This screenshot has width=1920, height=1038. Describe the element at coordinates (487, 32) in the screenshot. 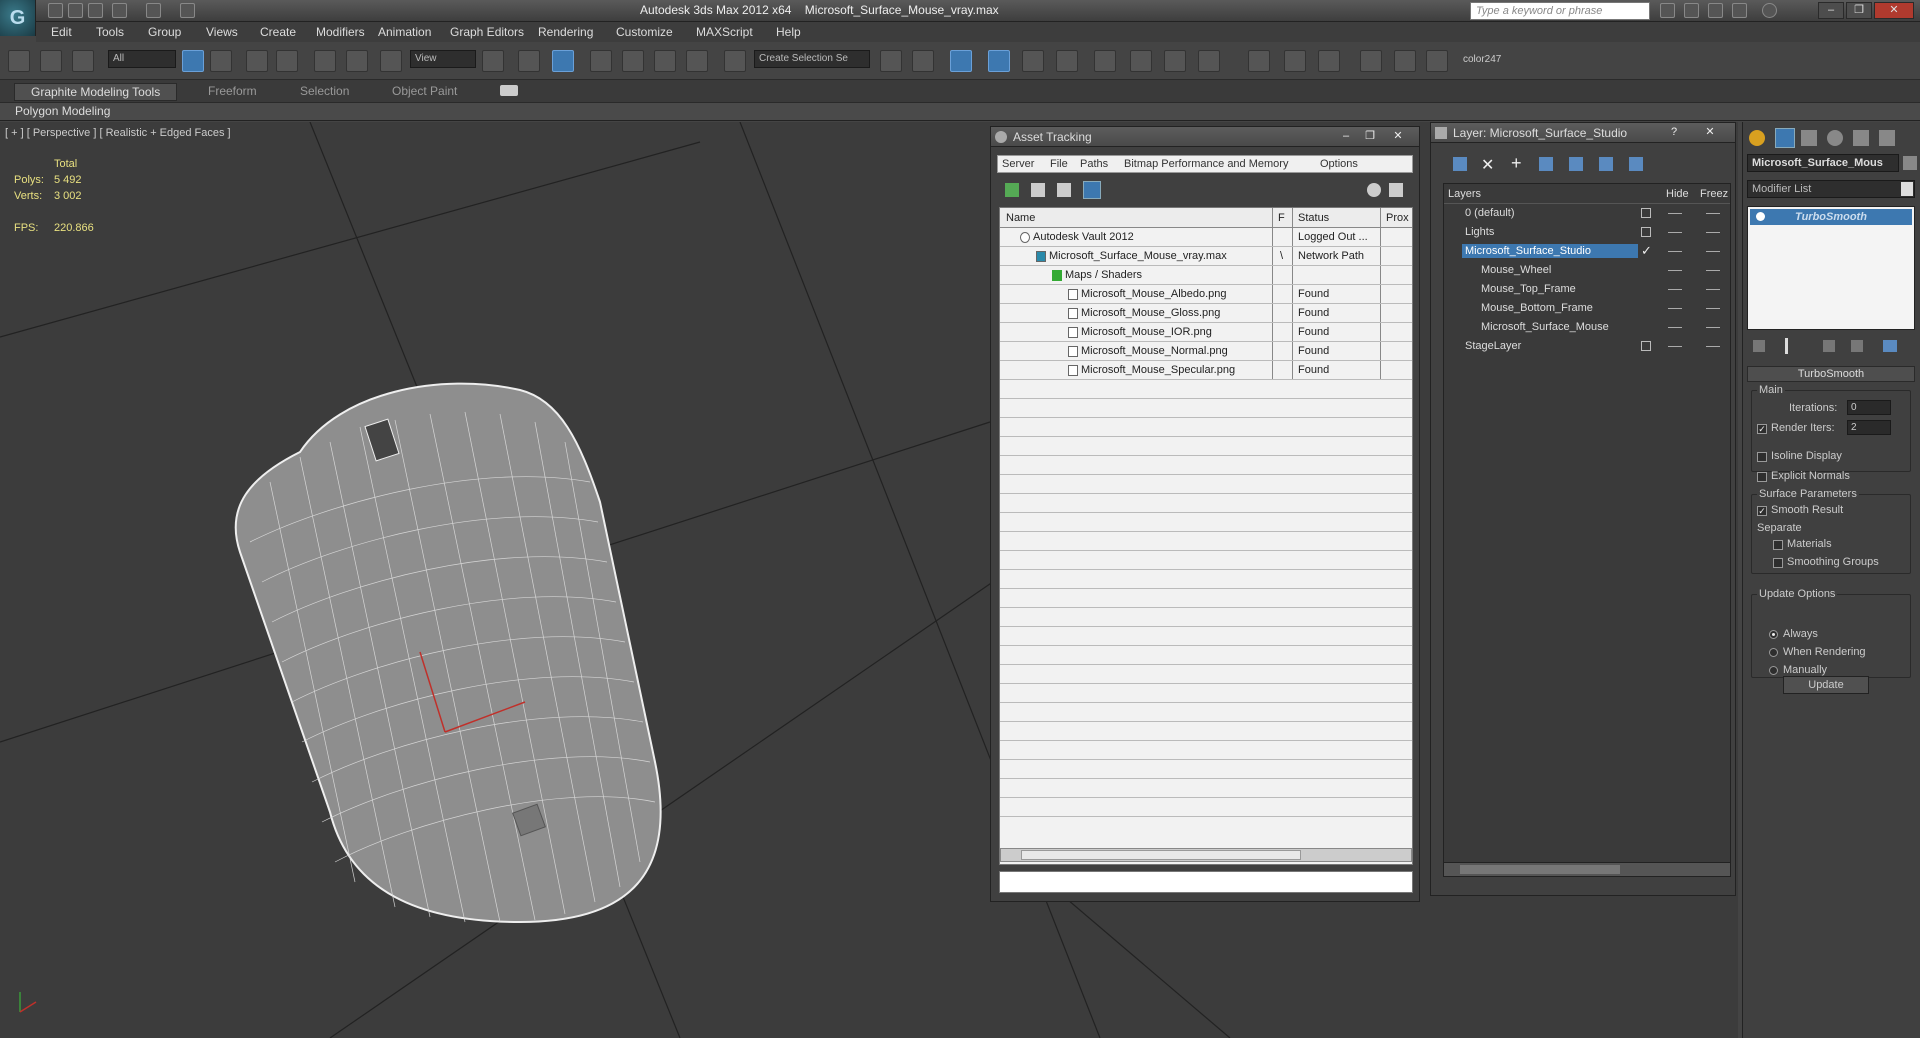

I see `menu-graph-editors: Graph Editors` at that location.